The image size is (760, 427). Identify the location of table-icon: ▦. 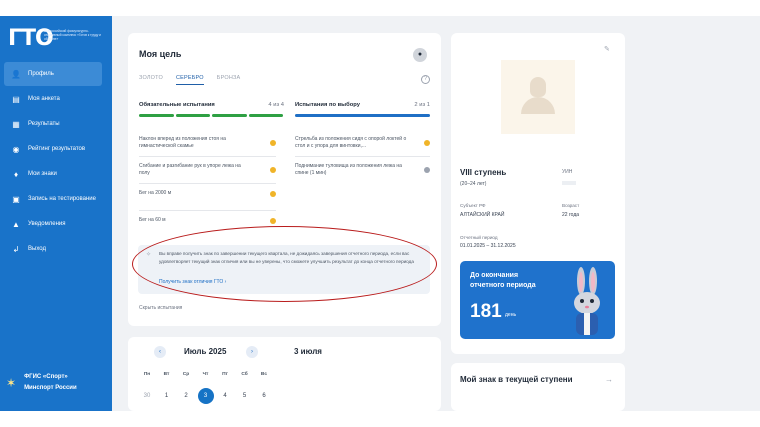
(16, 124).